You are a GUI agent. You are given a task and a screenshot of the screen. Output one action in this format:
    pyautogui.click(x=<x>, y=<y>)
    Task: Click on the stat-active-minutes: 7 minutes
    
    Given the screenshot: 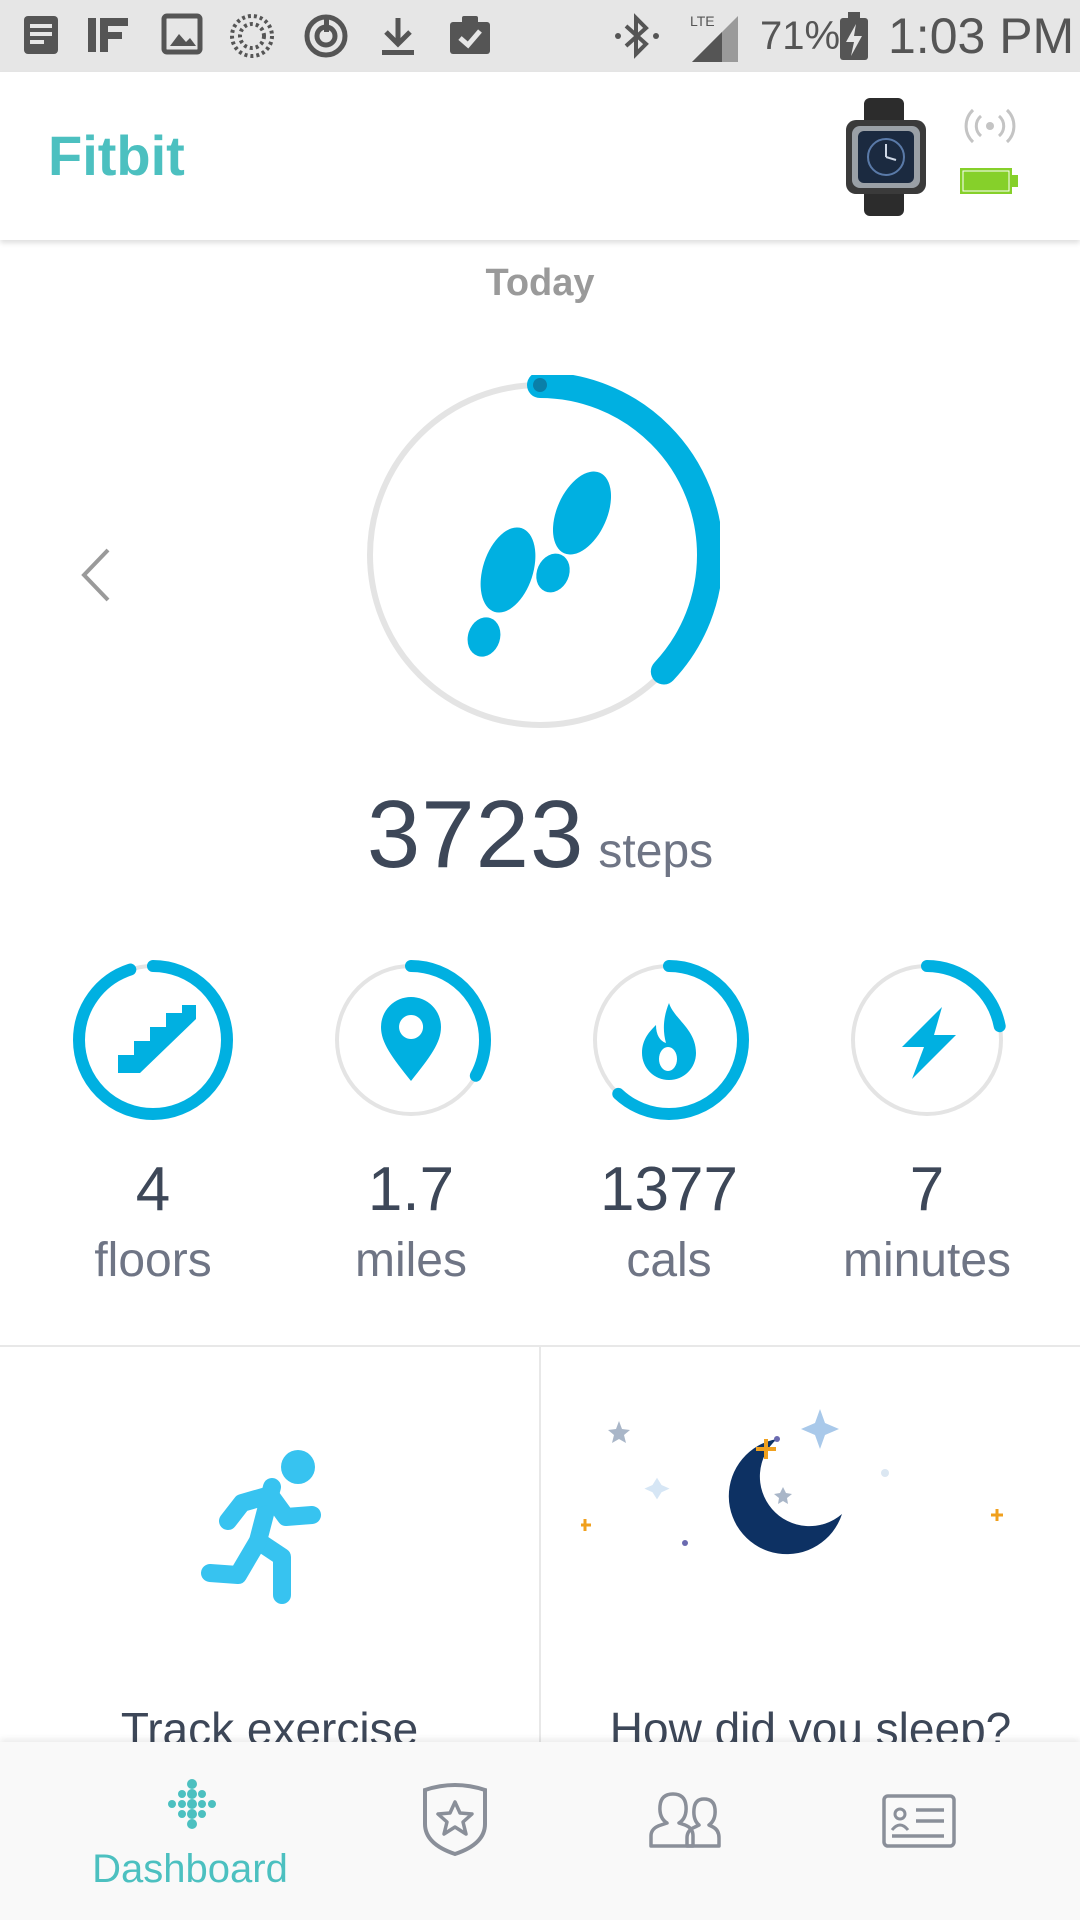 What is the action you would take?
    pyautogui.click(x=927, y=1122)
    